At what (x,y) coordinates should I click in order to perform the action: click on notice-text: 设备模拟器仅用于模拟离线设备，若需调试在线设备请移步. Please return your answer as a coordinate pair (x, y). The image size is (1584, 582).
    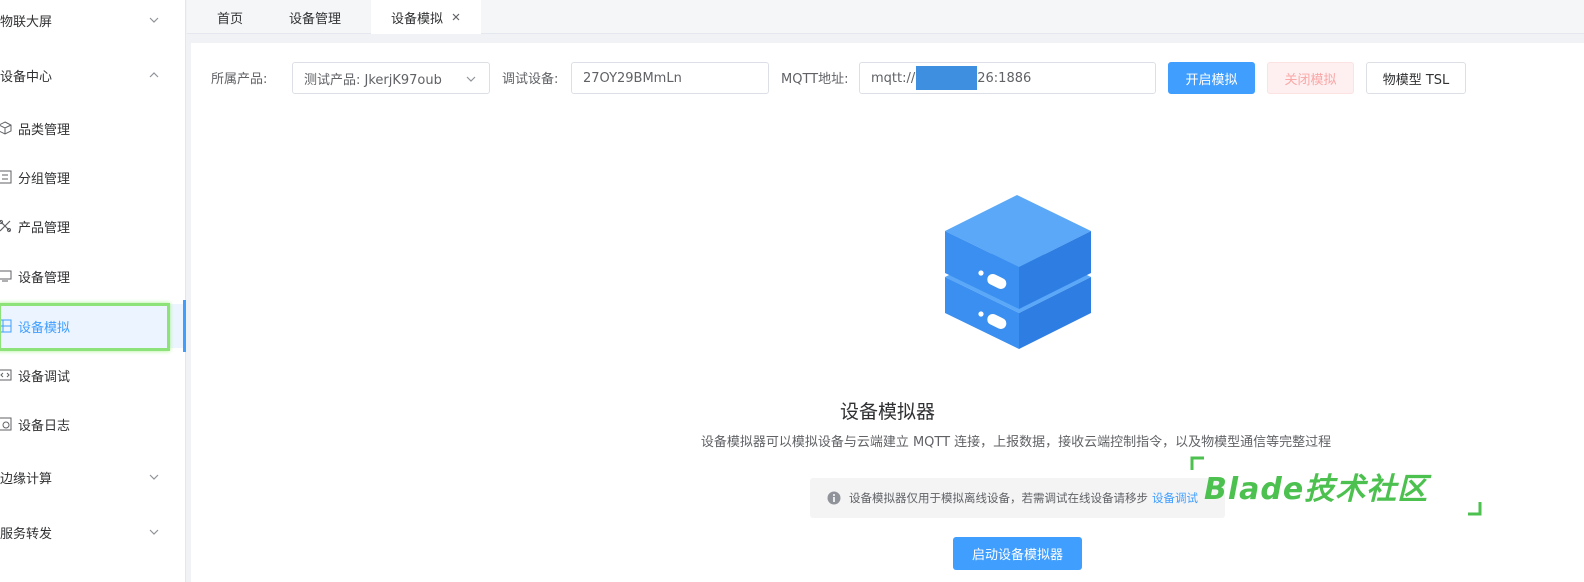
    Looking at the image, I should click on (998, 498).